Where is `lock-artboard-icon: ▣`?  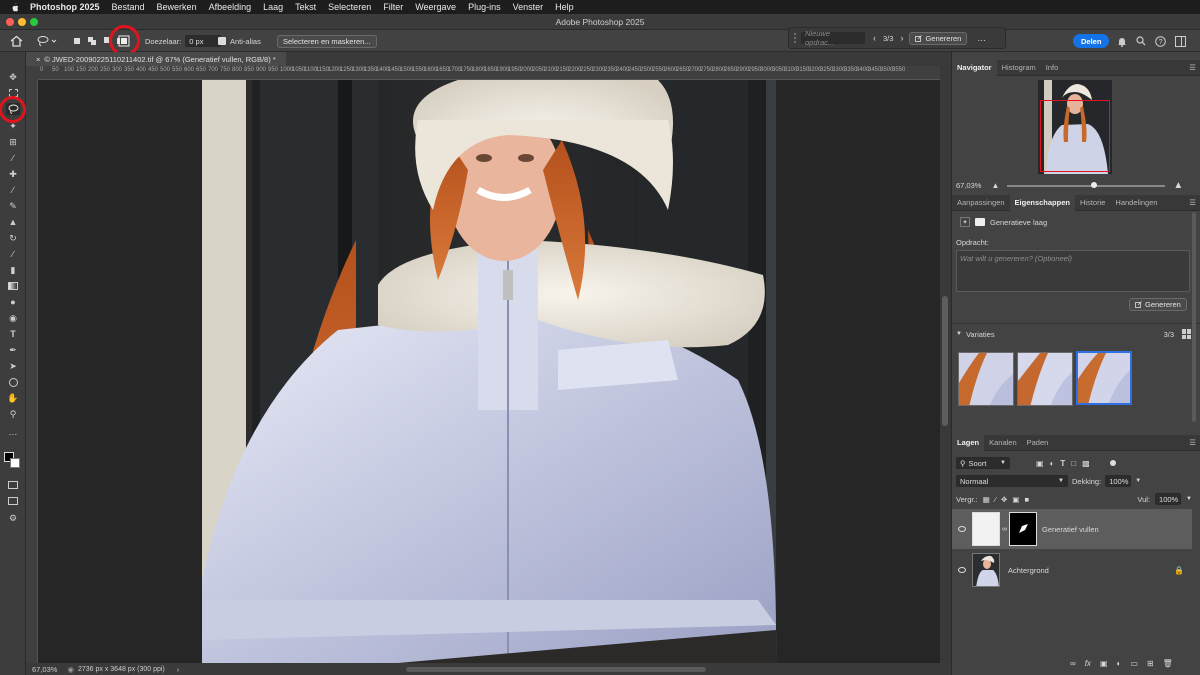
lock-artboard-icon: ▣ is located at coordinates (1015, 499).